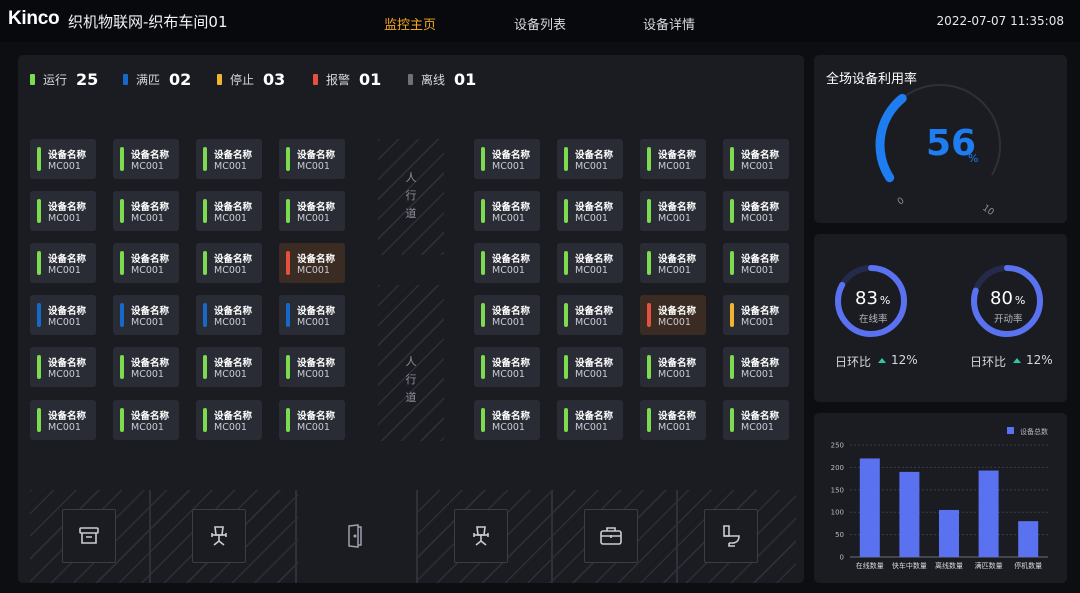 The width and height of the screenshot is (1080, 593). Describe the element at coordinates (540, 23) in the screenshot. I see `nav-device-list: 设备列表` at that location.